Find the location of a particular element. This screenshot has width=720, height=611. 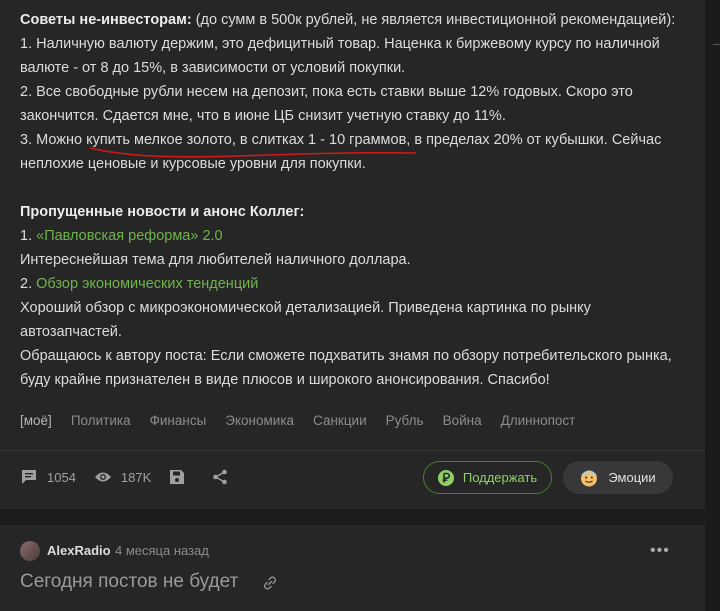

share-button is located at coordinates (224, 477).